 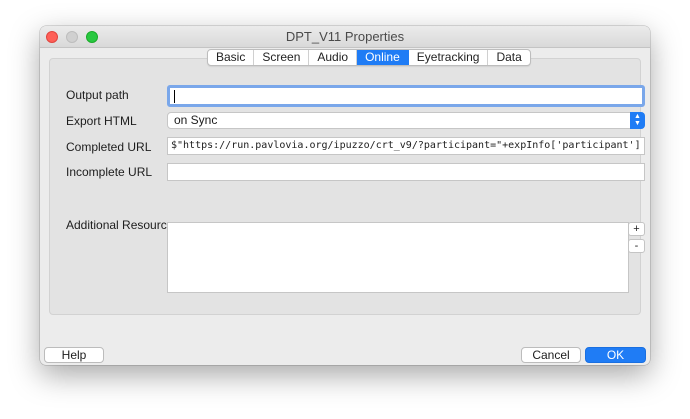 What do you see at coordinates (196, 120) in the screenshot?
I see `export-html-value: on Sync` at bounding box center [196, 120].